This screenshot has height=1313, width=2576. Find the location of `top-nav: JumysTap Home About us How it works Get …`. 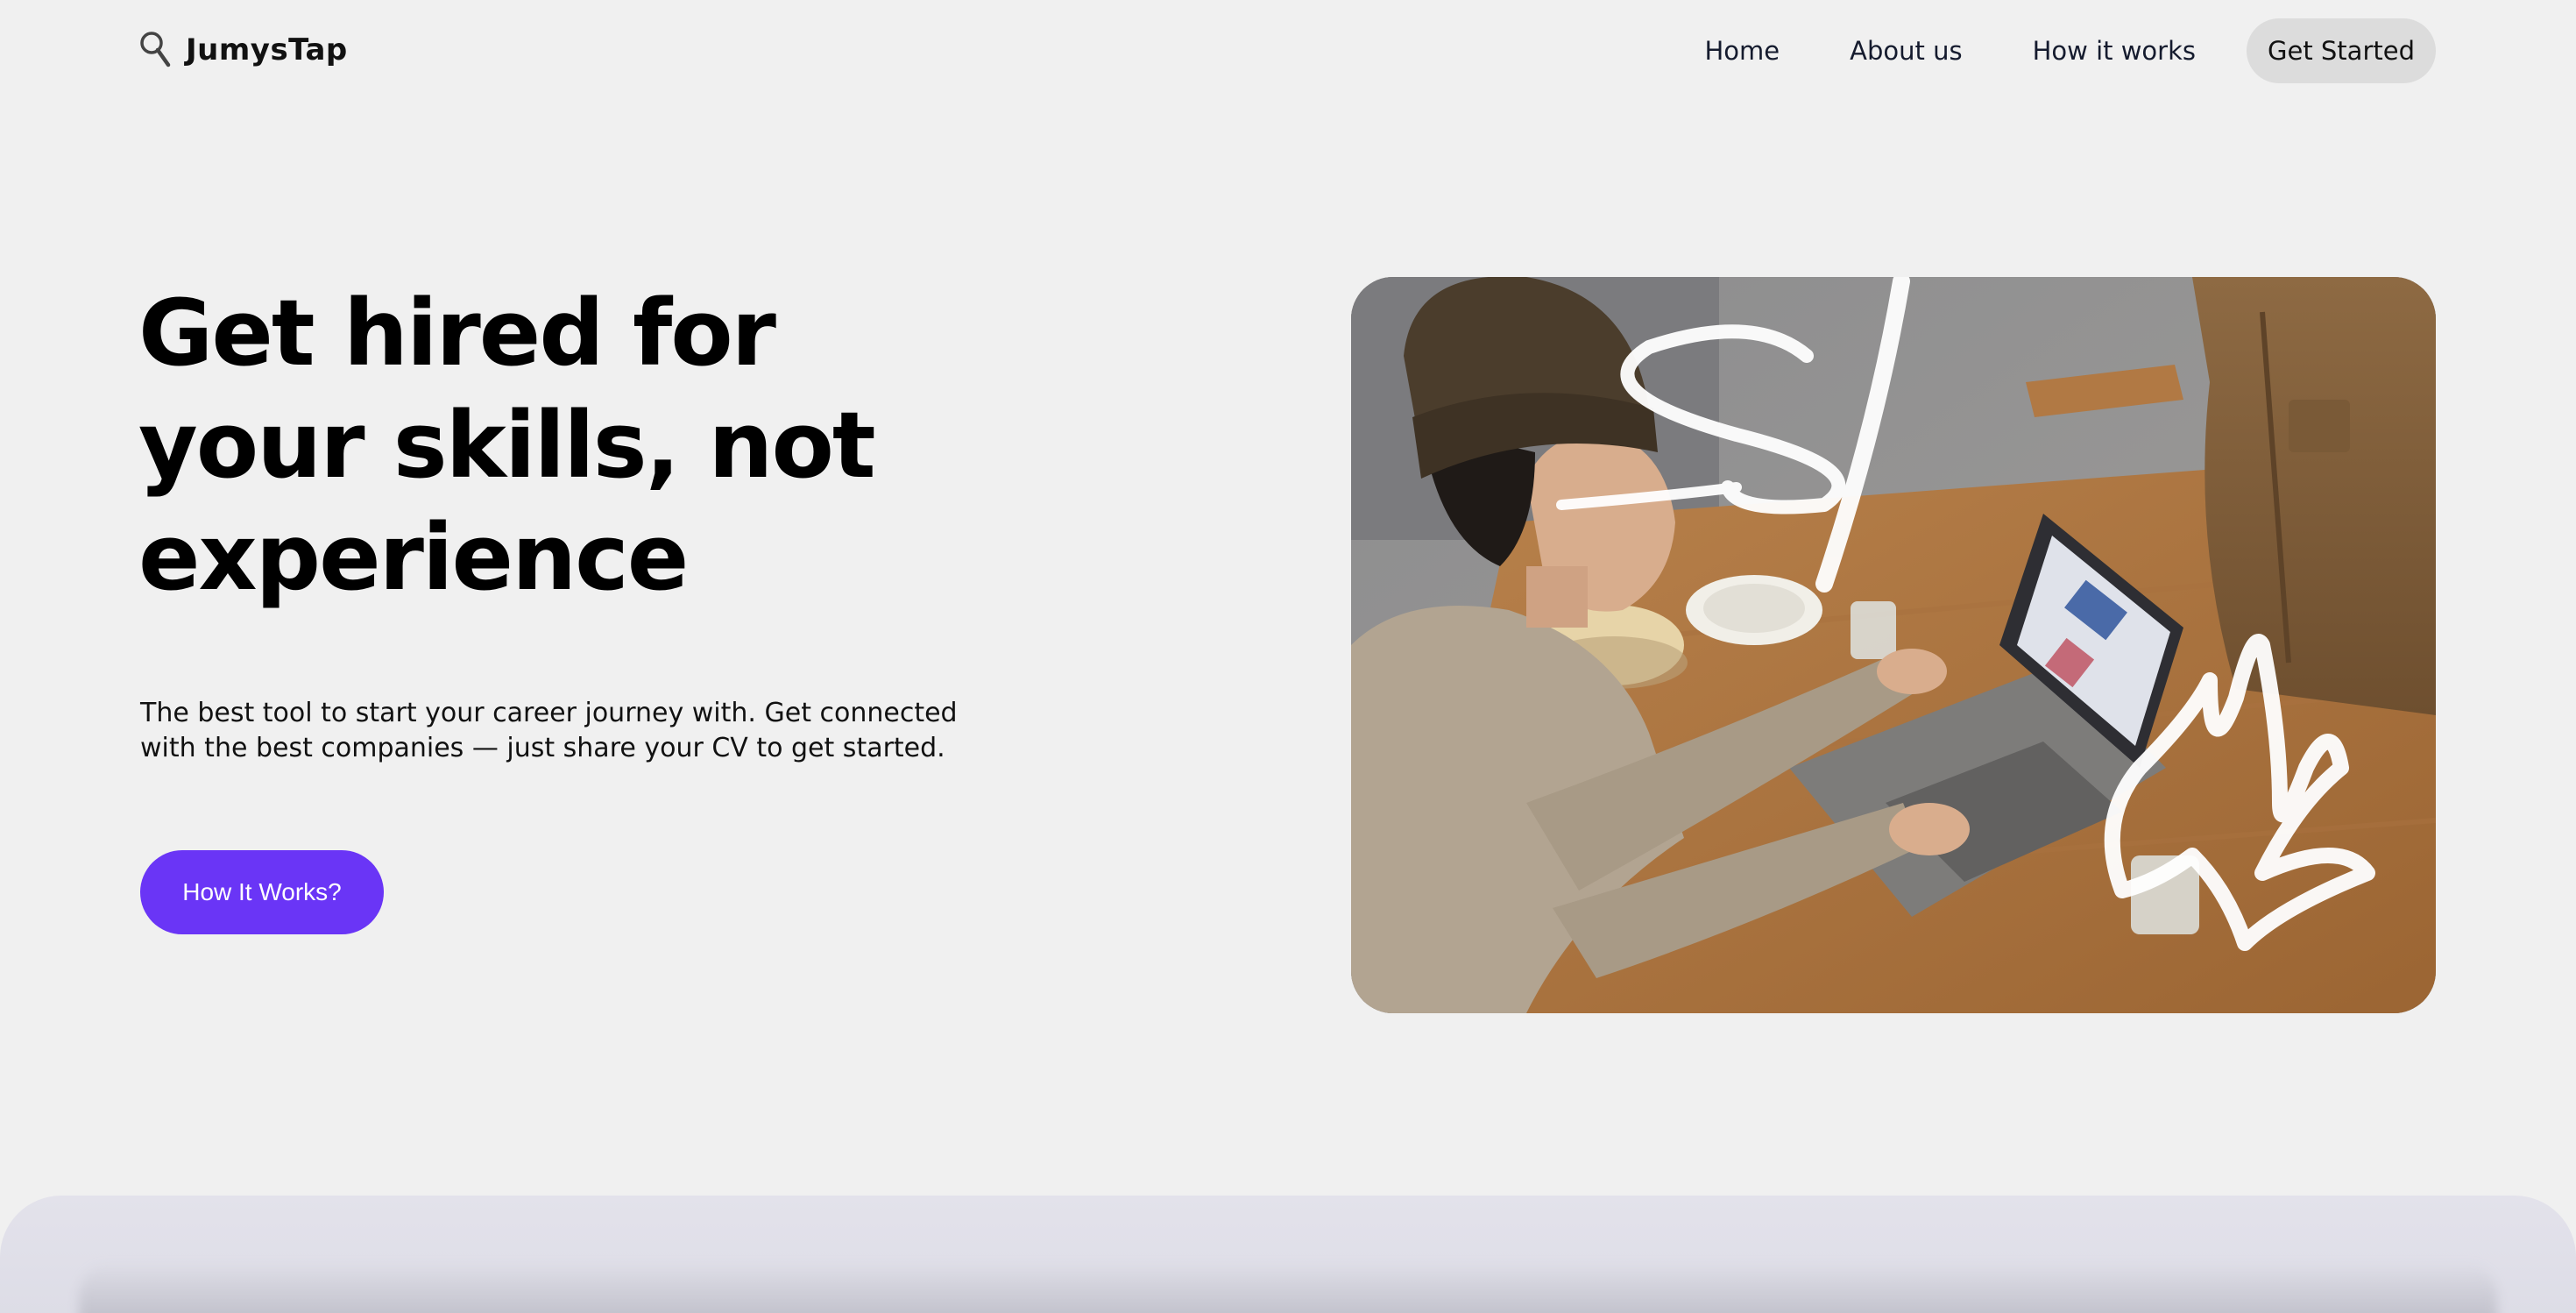

top-nav: JumysTap Home About us How it works Get … is located at coordinates (1288, 51).